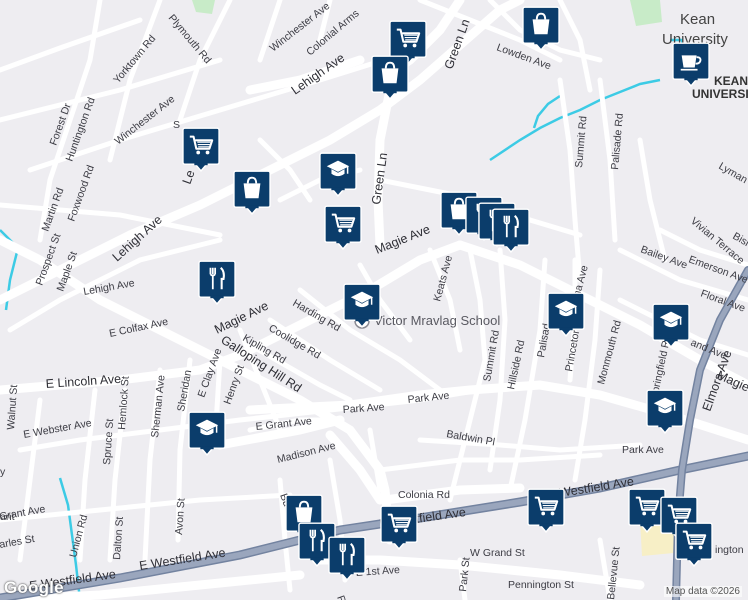 This screenshot has height=600, width=748. Describe the element at coordinates (437, 320) in the screenshot. I see `poi-label-victor-mravlag-school: Victor Mravlag School` at that location.